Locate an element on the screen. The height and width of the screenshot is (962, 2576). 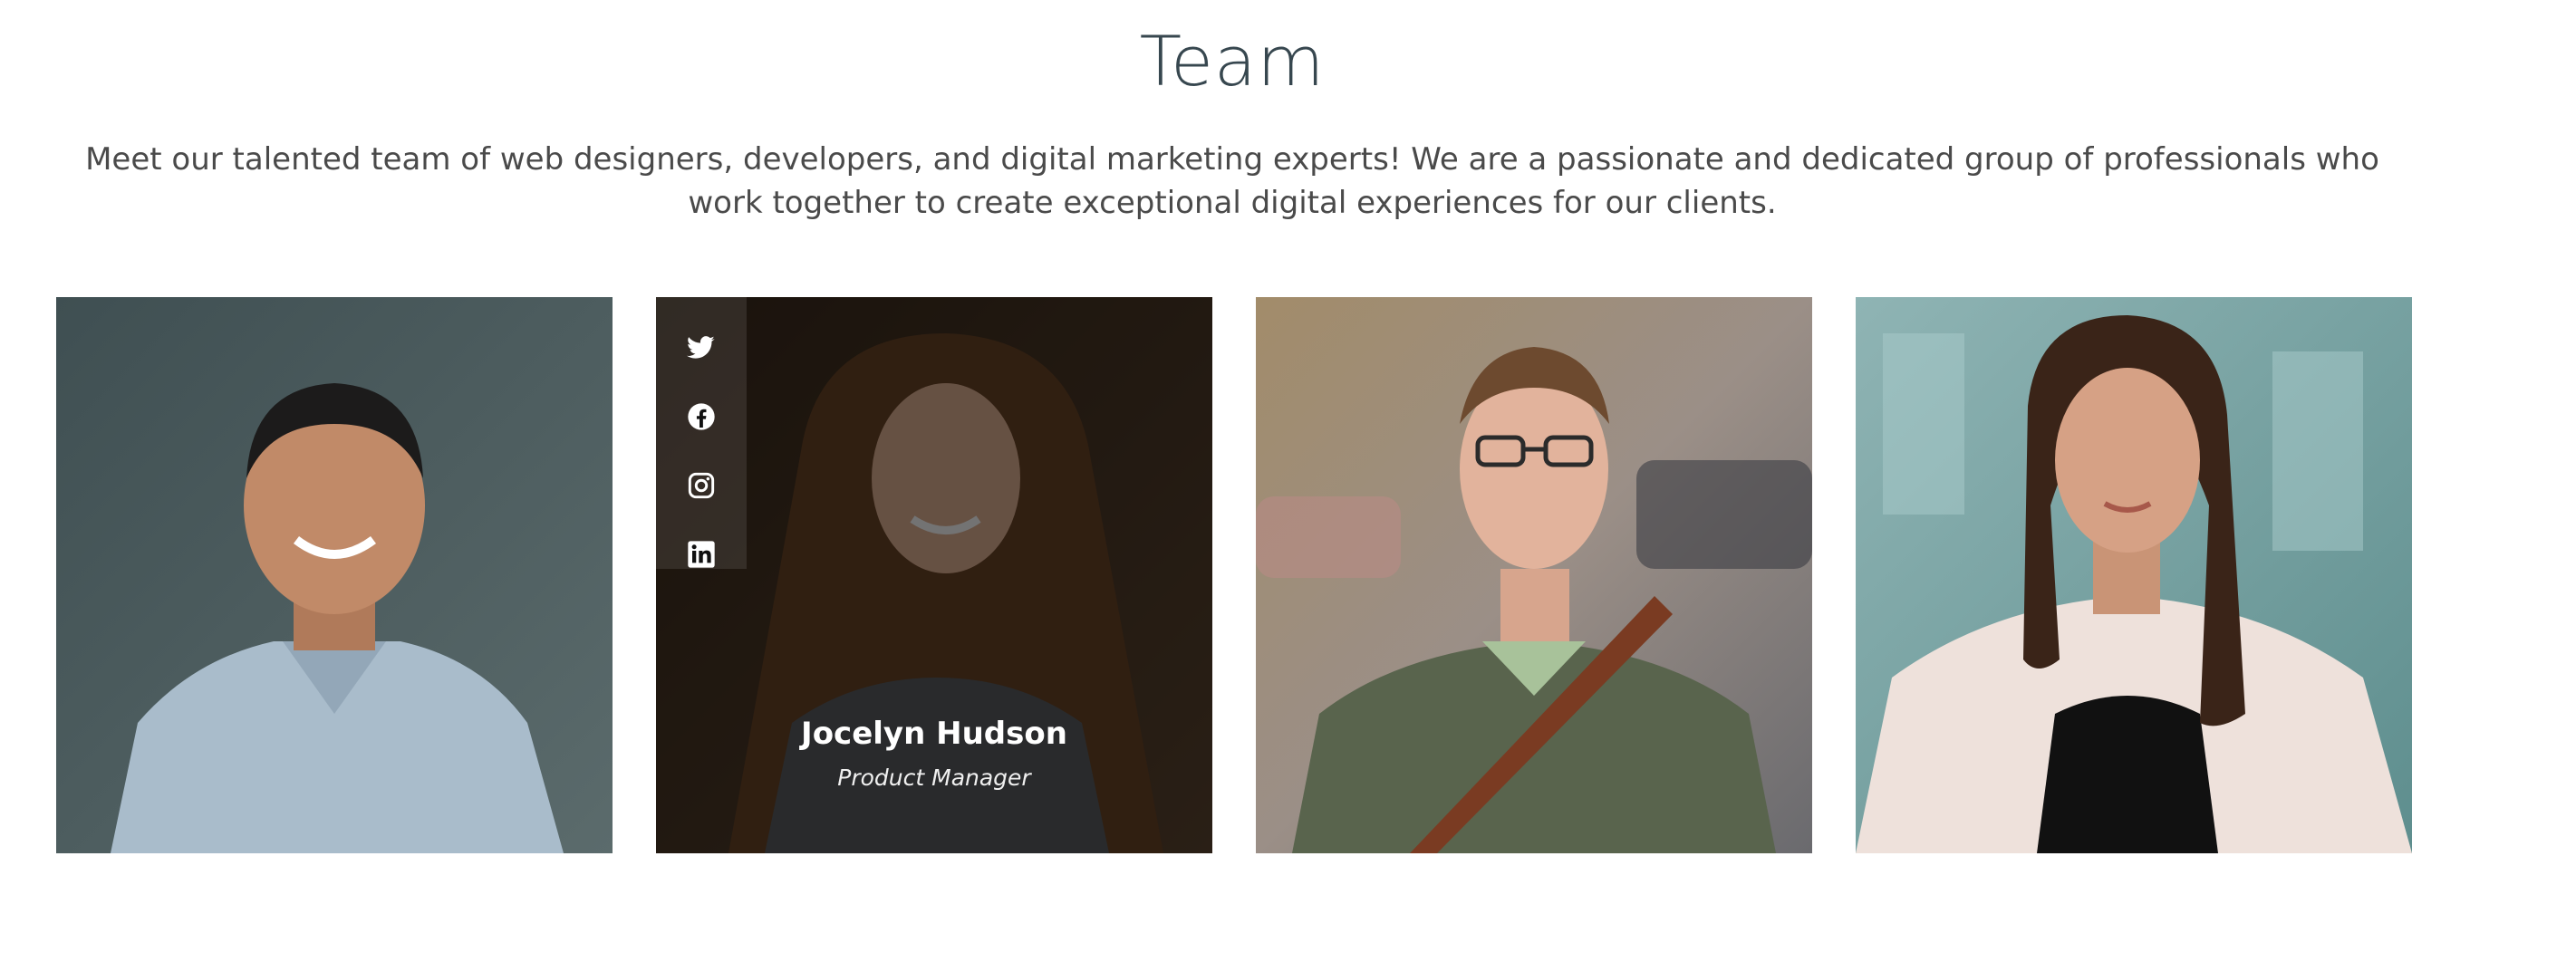
member-name: Jocelyn Hudson is located at coordinates (934, 734).